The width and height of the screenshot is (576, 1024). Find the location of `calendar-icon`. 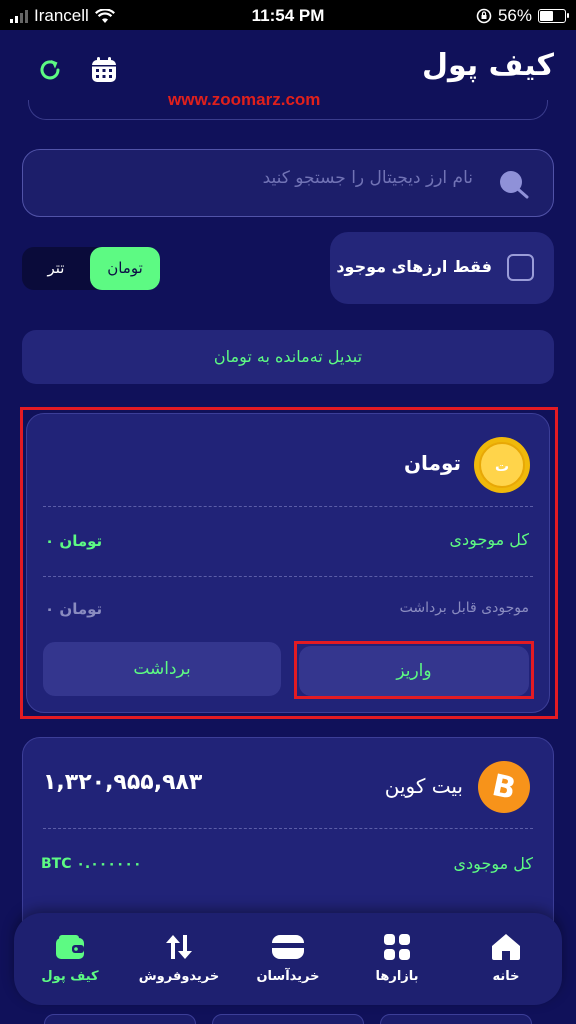

calendar-icon is located at coordinates (104, 69).